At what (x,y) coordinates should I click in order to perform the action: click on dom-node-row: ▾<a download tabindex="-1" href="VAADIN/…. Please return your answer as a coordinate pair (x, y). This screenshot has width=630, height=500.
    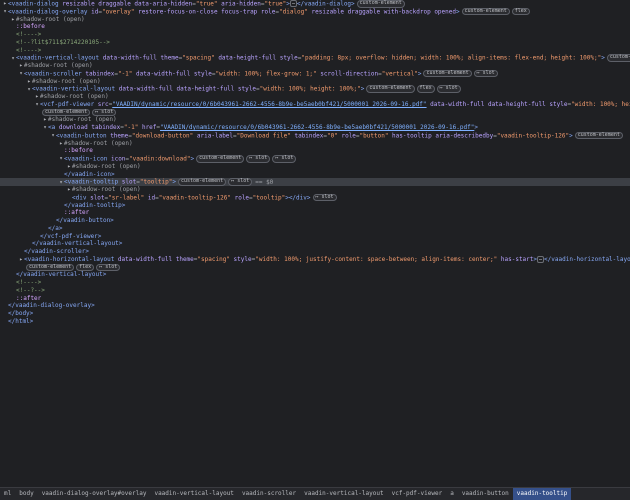
    Looking at the image, I should click on (315, 128).